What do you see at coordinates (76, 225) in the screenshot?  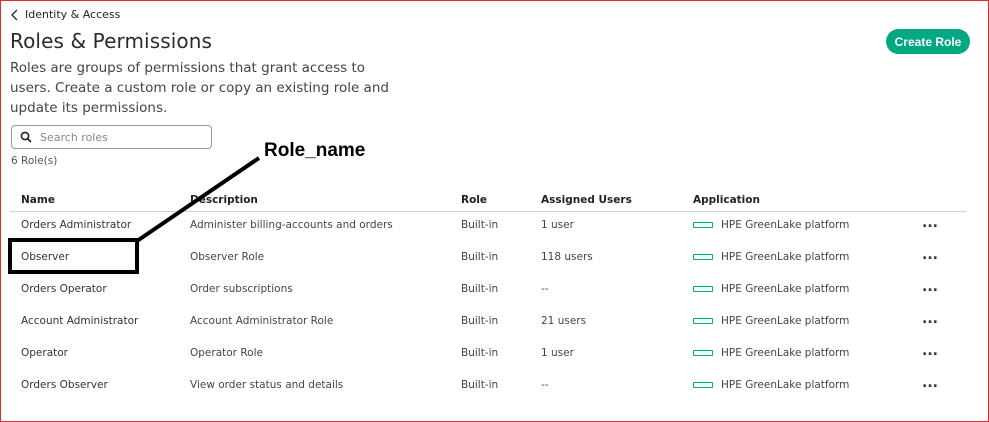 I see `role-name: Orders Administrator` at bounding box center [76, 225].